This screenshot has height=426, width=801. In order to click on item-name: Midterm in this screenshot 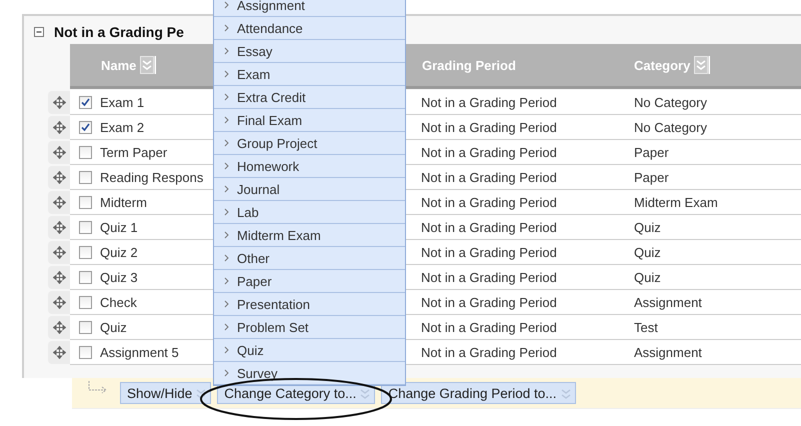, I will do `click(123, 202)`.